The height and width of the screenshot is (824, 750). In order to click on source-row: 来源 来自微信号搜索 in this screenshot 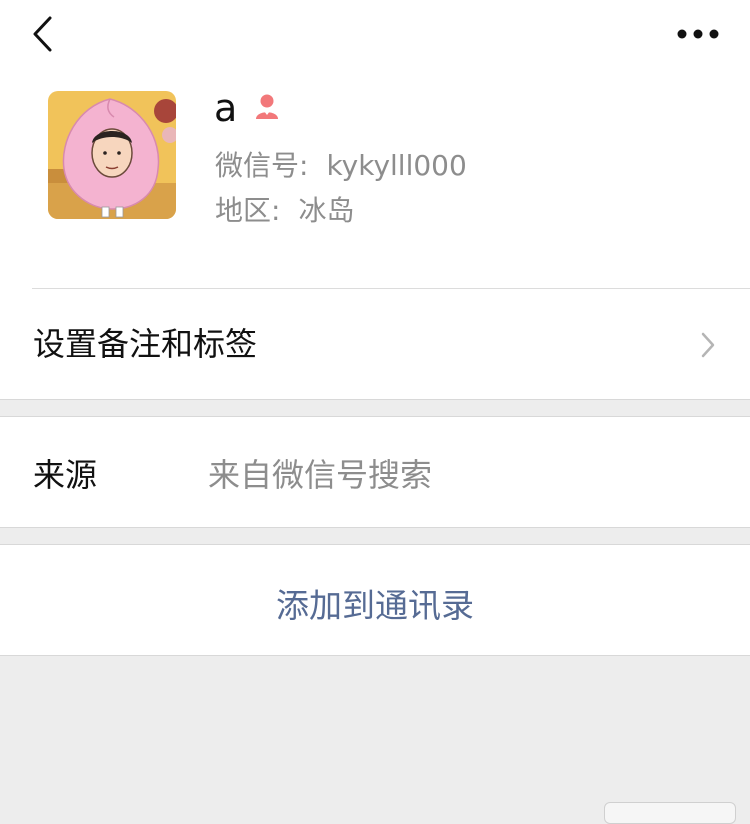, I will do `click(375, 472)`.